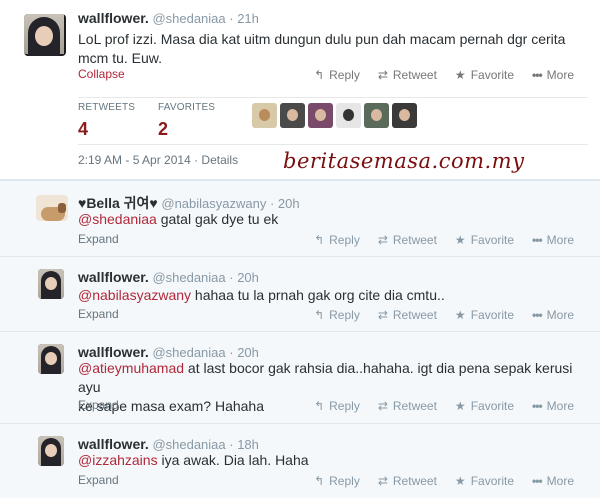  What do you see at coordinates (118, 460) in the screenshot?
I see `mention-link: @izzahzains` at bounding box center [118, 460].